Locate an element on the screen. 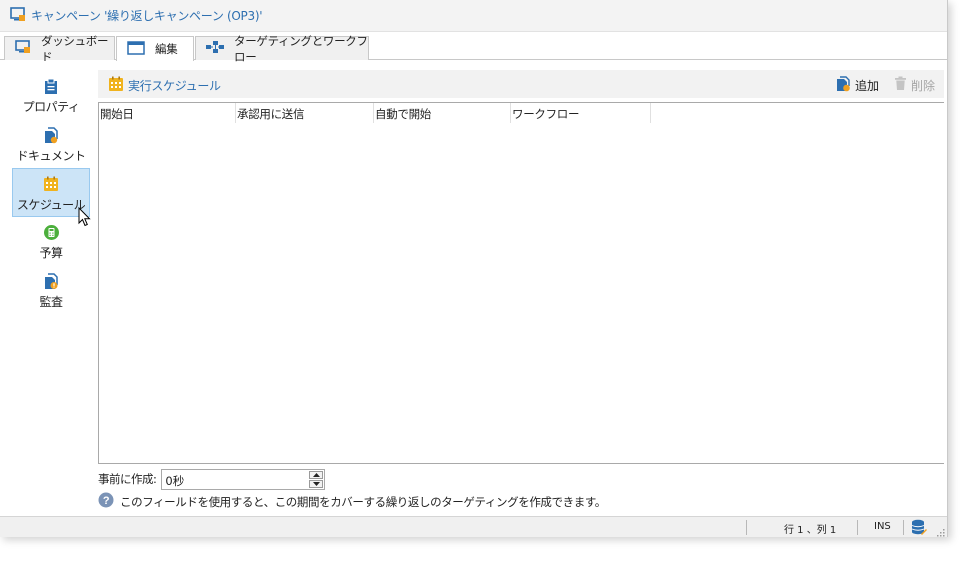 The height and width of the screenshot is (564, 979). sidebar-item-audit-label: 監査 is located at coordinates (51, 302).